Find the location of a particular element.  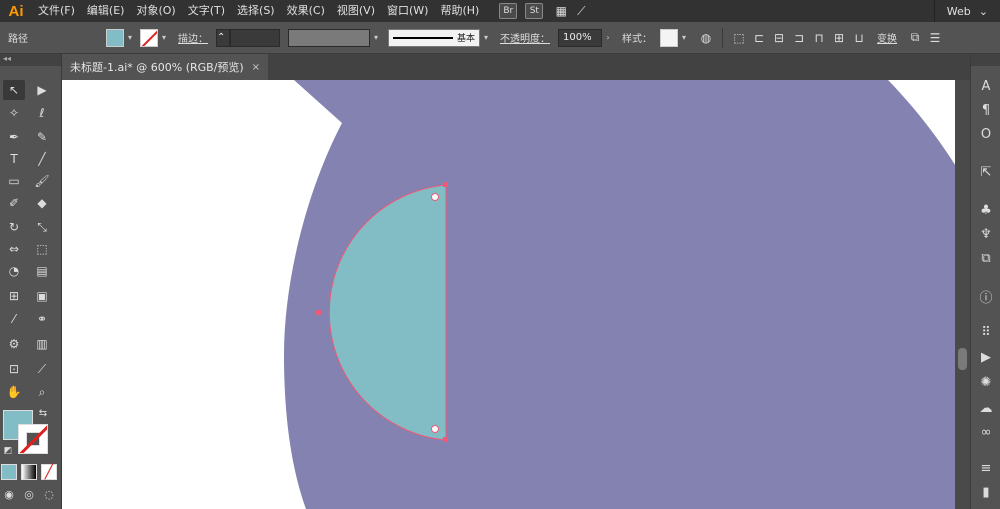

opentype-panel-icon: O is located at coordinates (986, 134).